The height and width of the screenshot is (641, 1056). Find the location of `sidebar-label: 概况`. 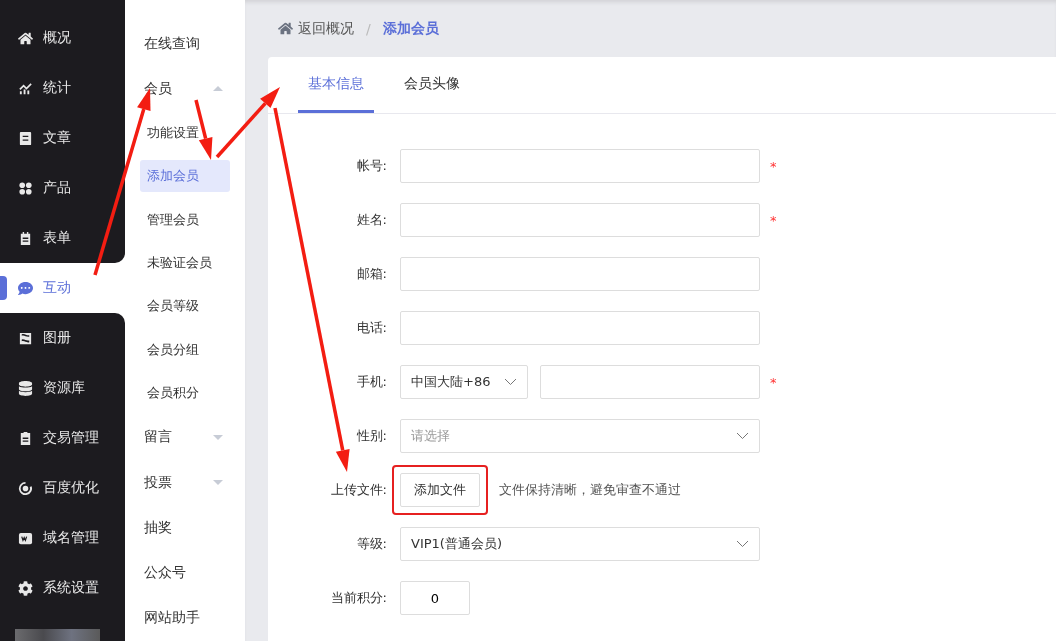

sidebar-label: 概况 is located at coordinates (57, 38).